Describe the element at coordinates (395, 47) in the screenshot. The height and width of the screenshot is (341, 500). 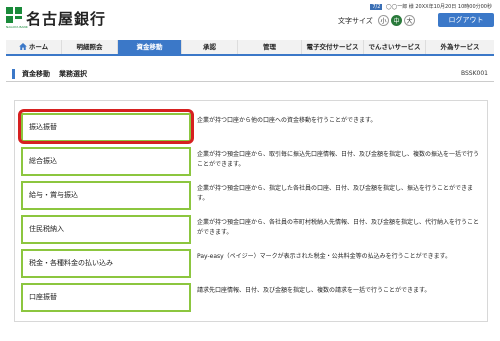
I see `nav-densai: でんさいサービス` at that location.